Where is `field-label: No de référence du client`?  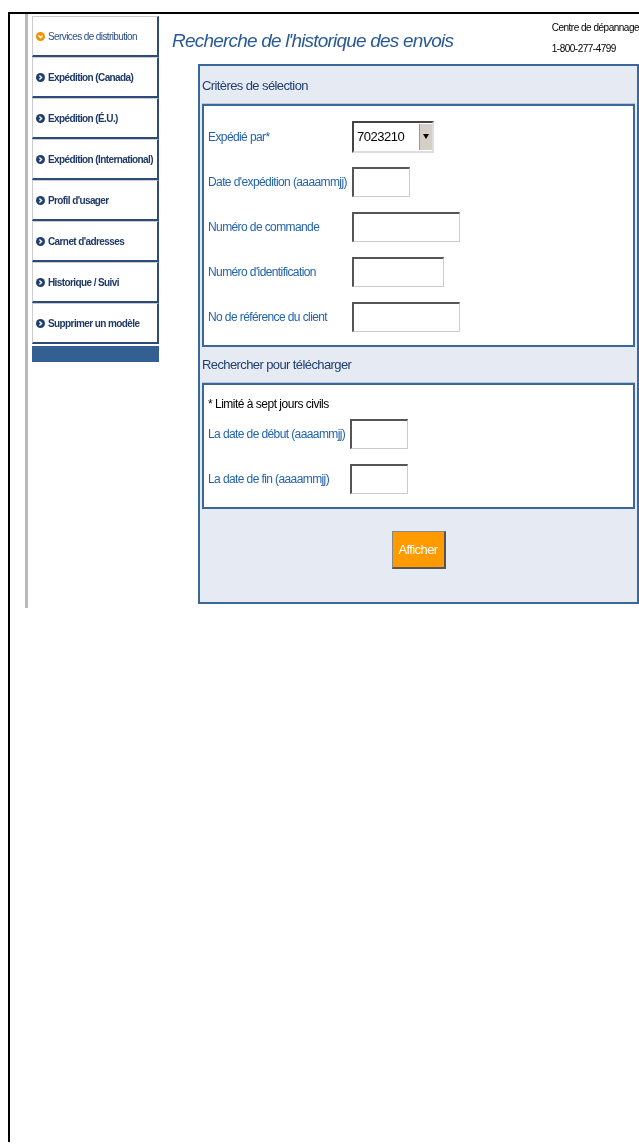
field-label: No de référence du client is located at coordinates (268, 316).